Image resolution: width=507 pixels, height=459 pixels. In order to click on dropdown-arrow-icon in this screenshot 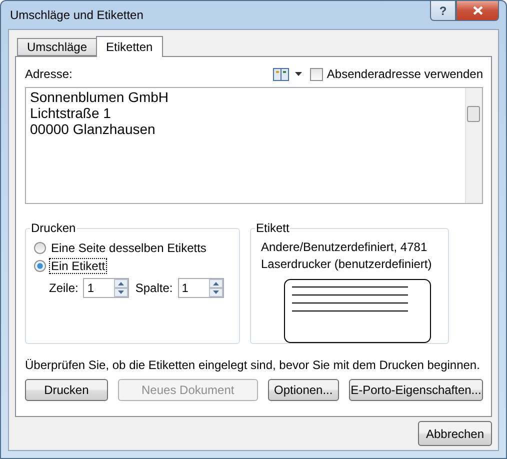, I will do `click(298, 74)`.